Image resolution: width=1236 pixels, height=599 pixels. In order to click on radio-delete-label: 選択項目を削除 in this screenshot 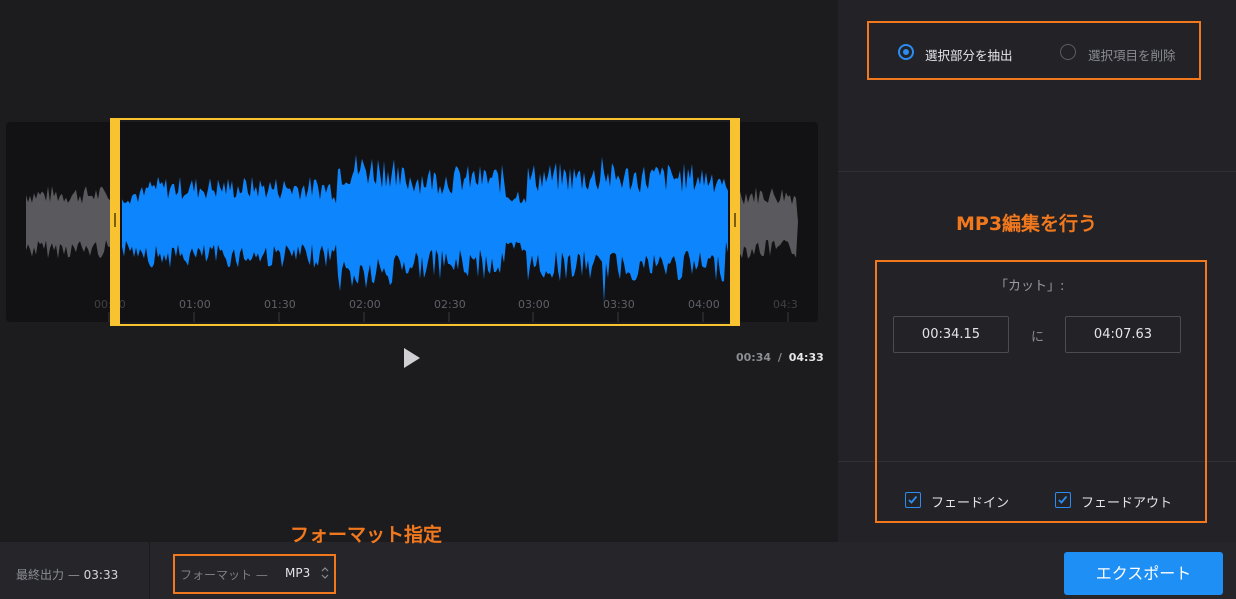, I will do `click(1132, 54)`.